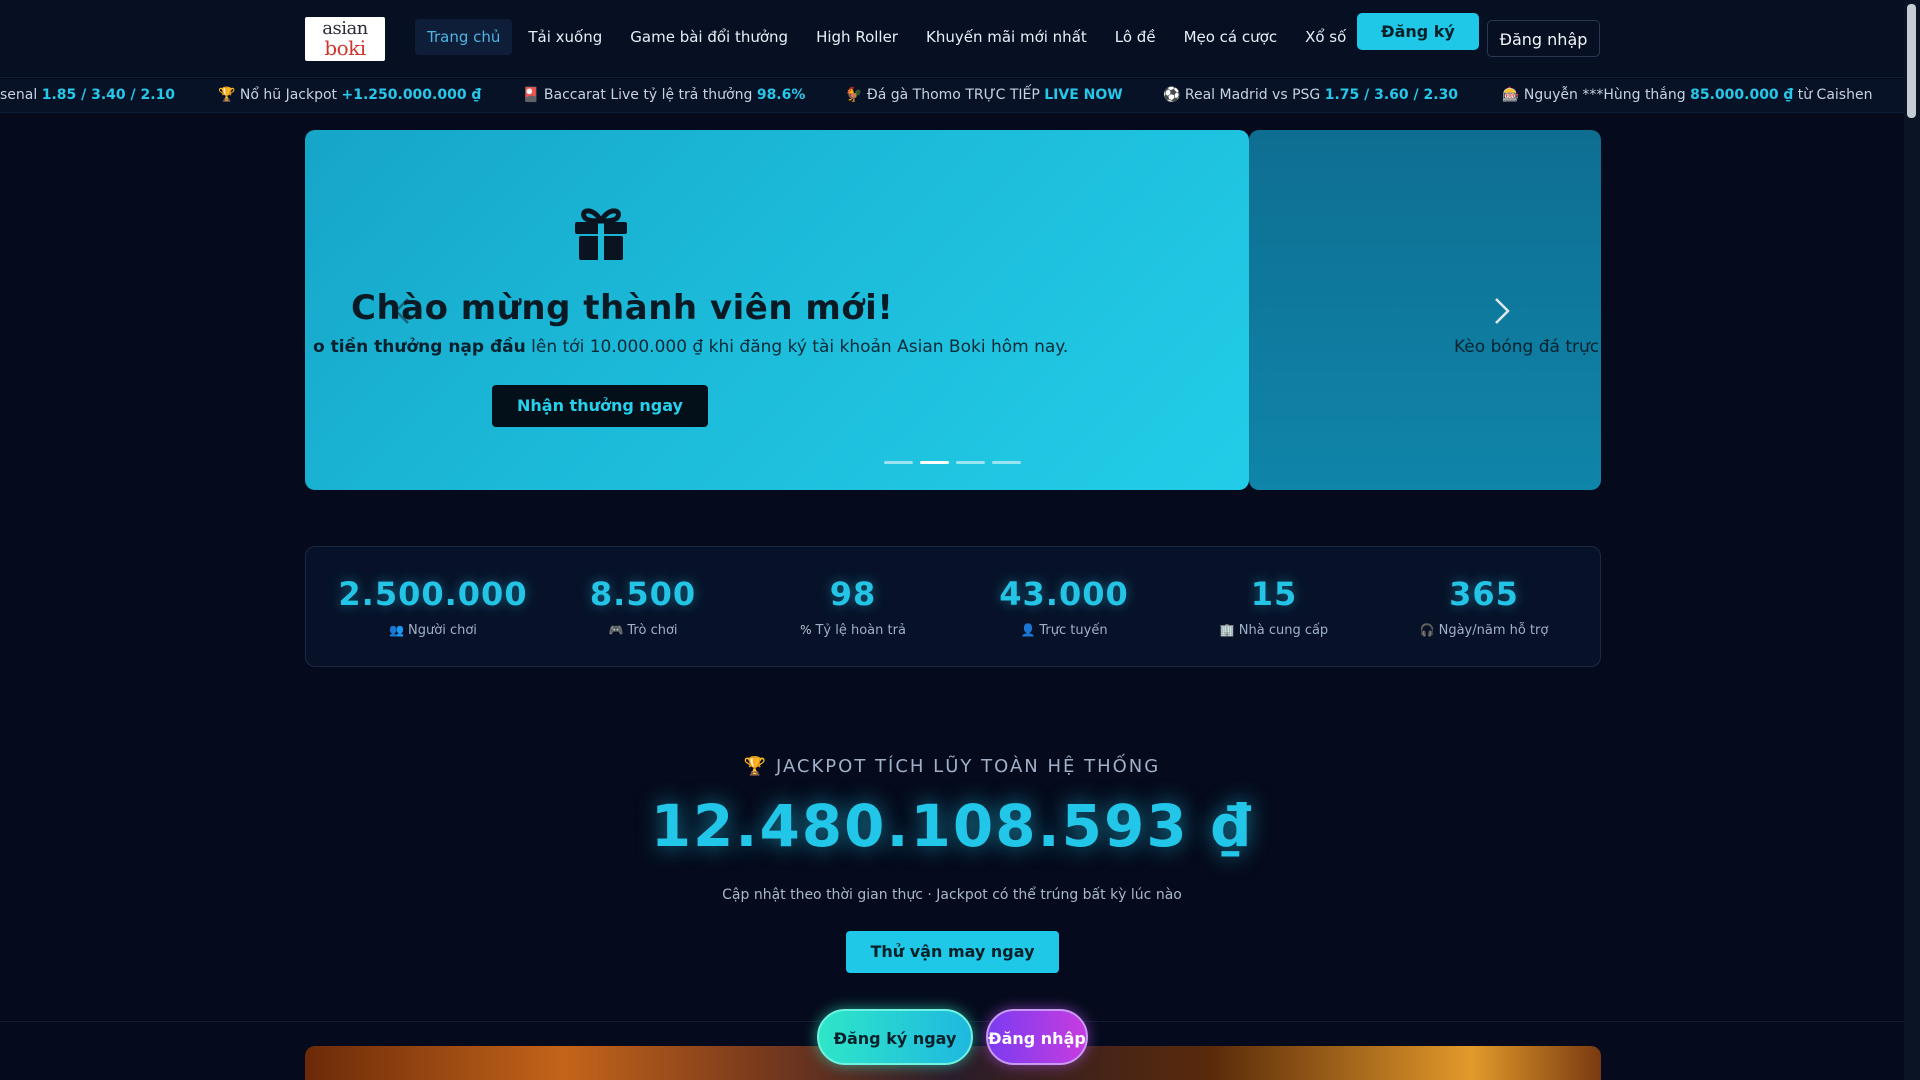  I want to click on stat-return-rate: 98 % Tỷ lệ hoàn trả, so click(853, 606).